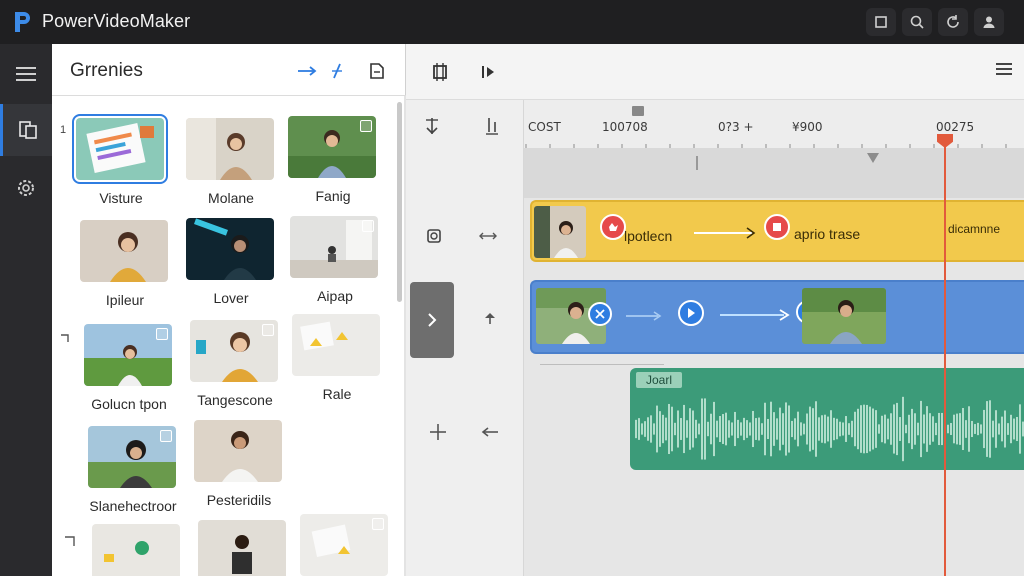 This screenshot has width=1024, height=576. What do you see at coordinates (490, 432) in the screenshot?
I see `arrow-left-icon` at bounding box center [490, 432].